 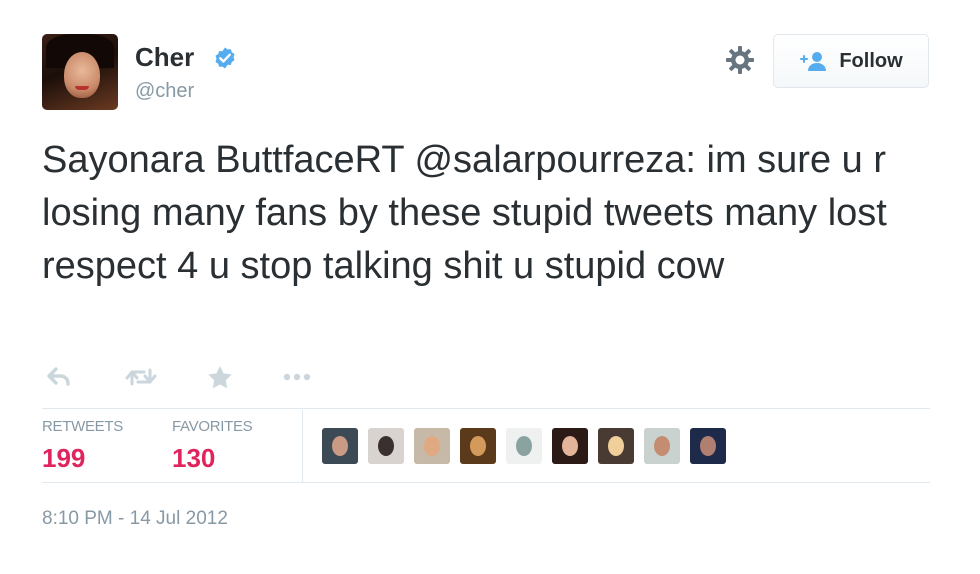 What do you see at coordinates (225, 58) in the screenshot?
I see `verified-badge-icon` at bounding box center [225, 58].